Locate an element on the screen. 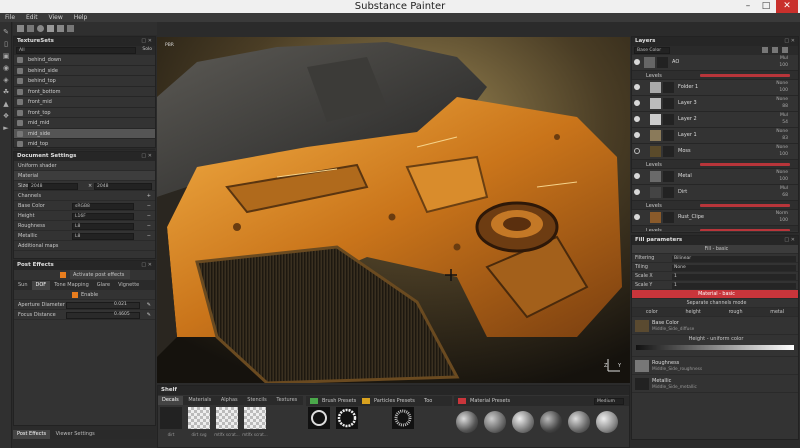 Image resolution: width=800 pixels, height=448 pixels. channel-base-color: Base Color Middle_Side_diffuse is located at coordinates (715, 326).